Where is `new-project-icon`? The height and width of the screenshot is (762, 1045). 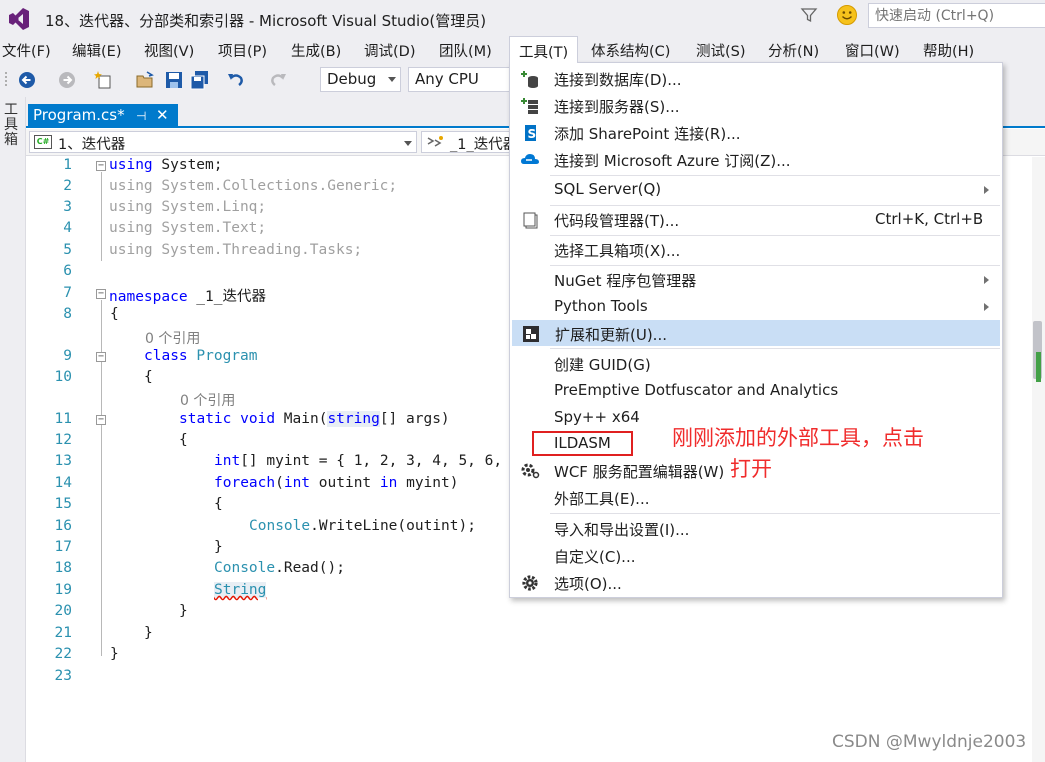 new-project-icon is located at coordinates (104, 80).